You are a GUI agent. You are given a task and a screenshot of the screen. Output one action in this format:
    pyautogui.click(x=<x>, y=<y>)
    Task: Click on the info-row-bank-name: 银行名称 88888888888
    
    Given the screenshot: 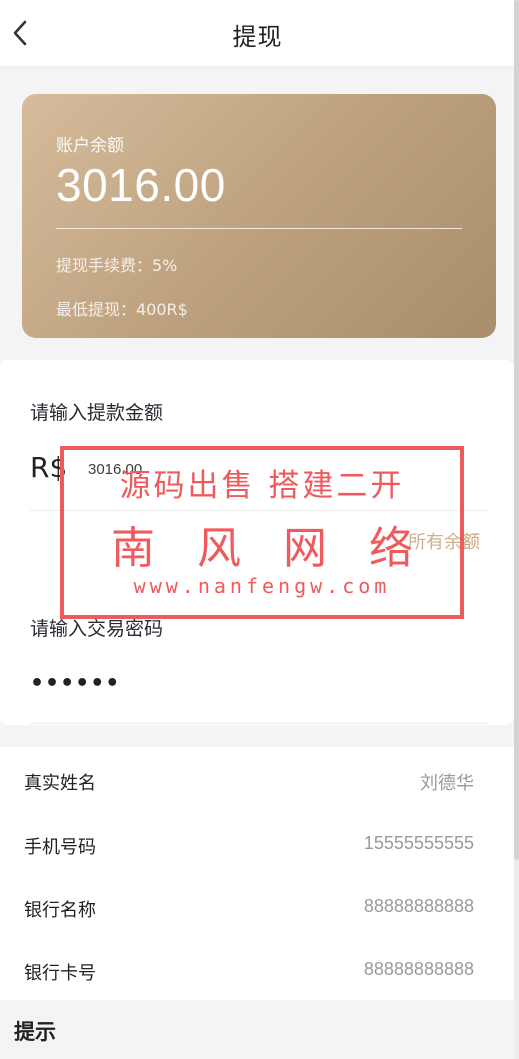 What is the action you would take?
    pyautogui.click(x=257, y=906)
    